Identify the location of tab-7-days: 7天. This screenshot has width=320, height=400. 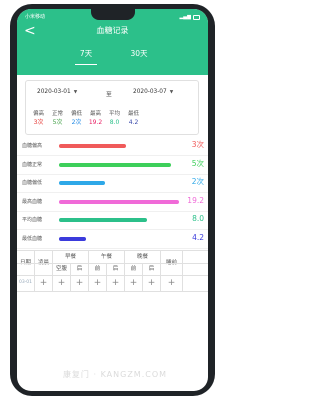
(86, 55).